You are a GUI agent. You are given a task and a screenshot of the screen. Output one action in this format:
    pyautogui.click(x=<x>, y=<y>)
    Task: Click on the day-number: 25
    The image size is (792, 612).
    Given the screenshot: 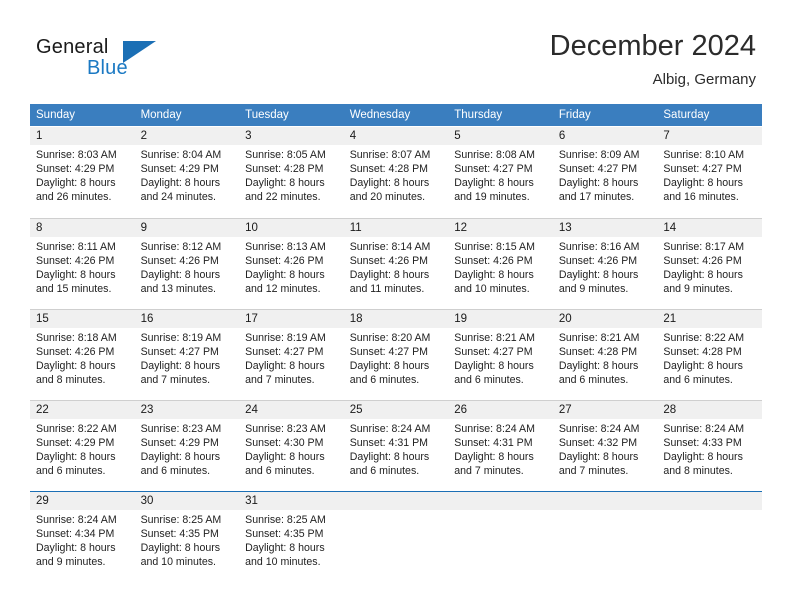 What is the action you would take?
    pyautogui.click(x=396, y=410)
    